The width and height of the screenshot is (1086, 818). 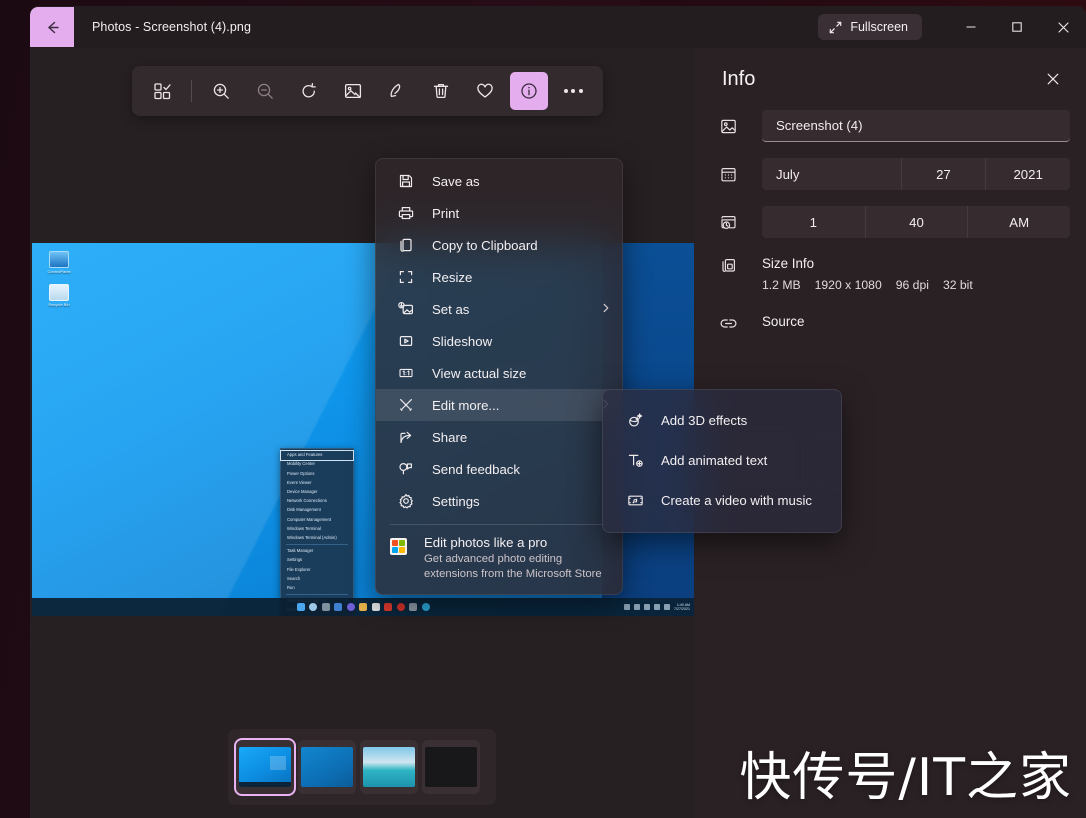 What do you see at coordinates (301, 473) in the screenshot?
I see `photo-winx-item: Power Options` at bounding box center [301, 473].